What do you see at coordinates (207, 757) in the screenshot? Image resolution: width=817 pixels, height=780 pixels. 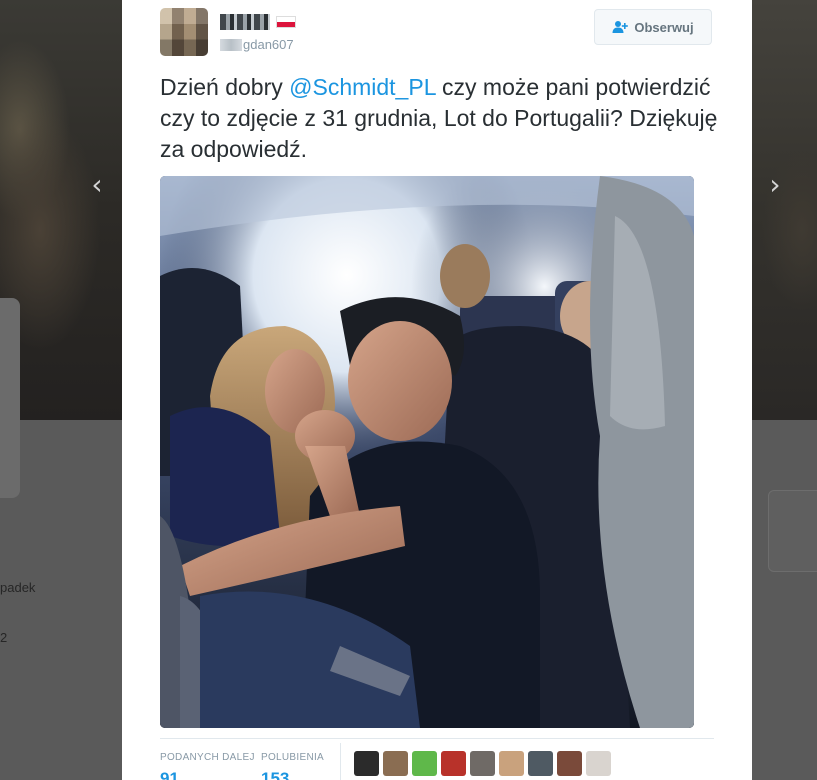 I see `retweets-label: PODANYCH DALEJ` at bounding box center [207, 757].